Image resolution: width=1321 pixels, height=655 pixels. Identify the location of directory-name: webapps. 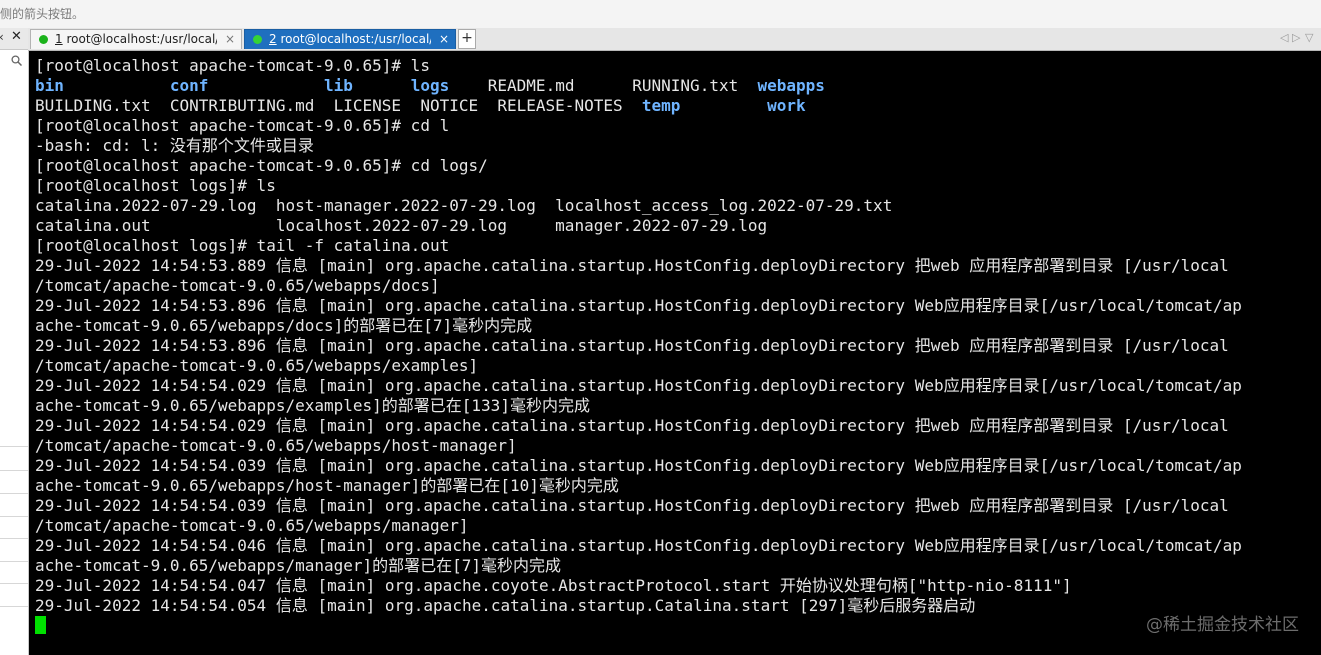
(791, 85).